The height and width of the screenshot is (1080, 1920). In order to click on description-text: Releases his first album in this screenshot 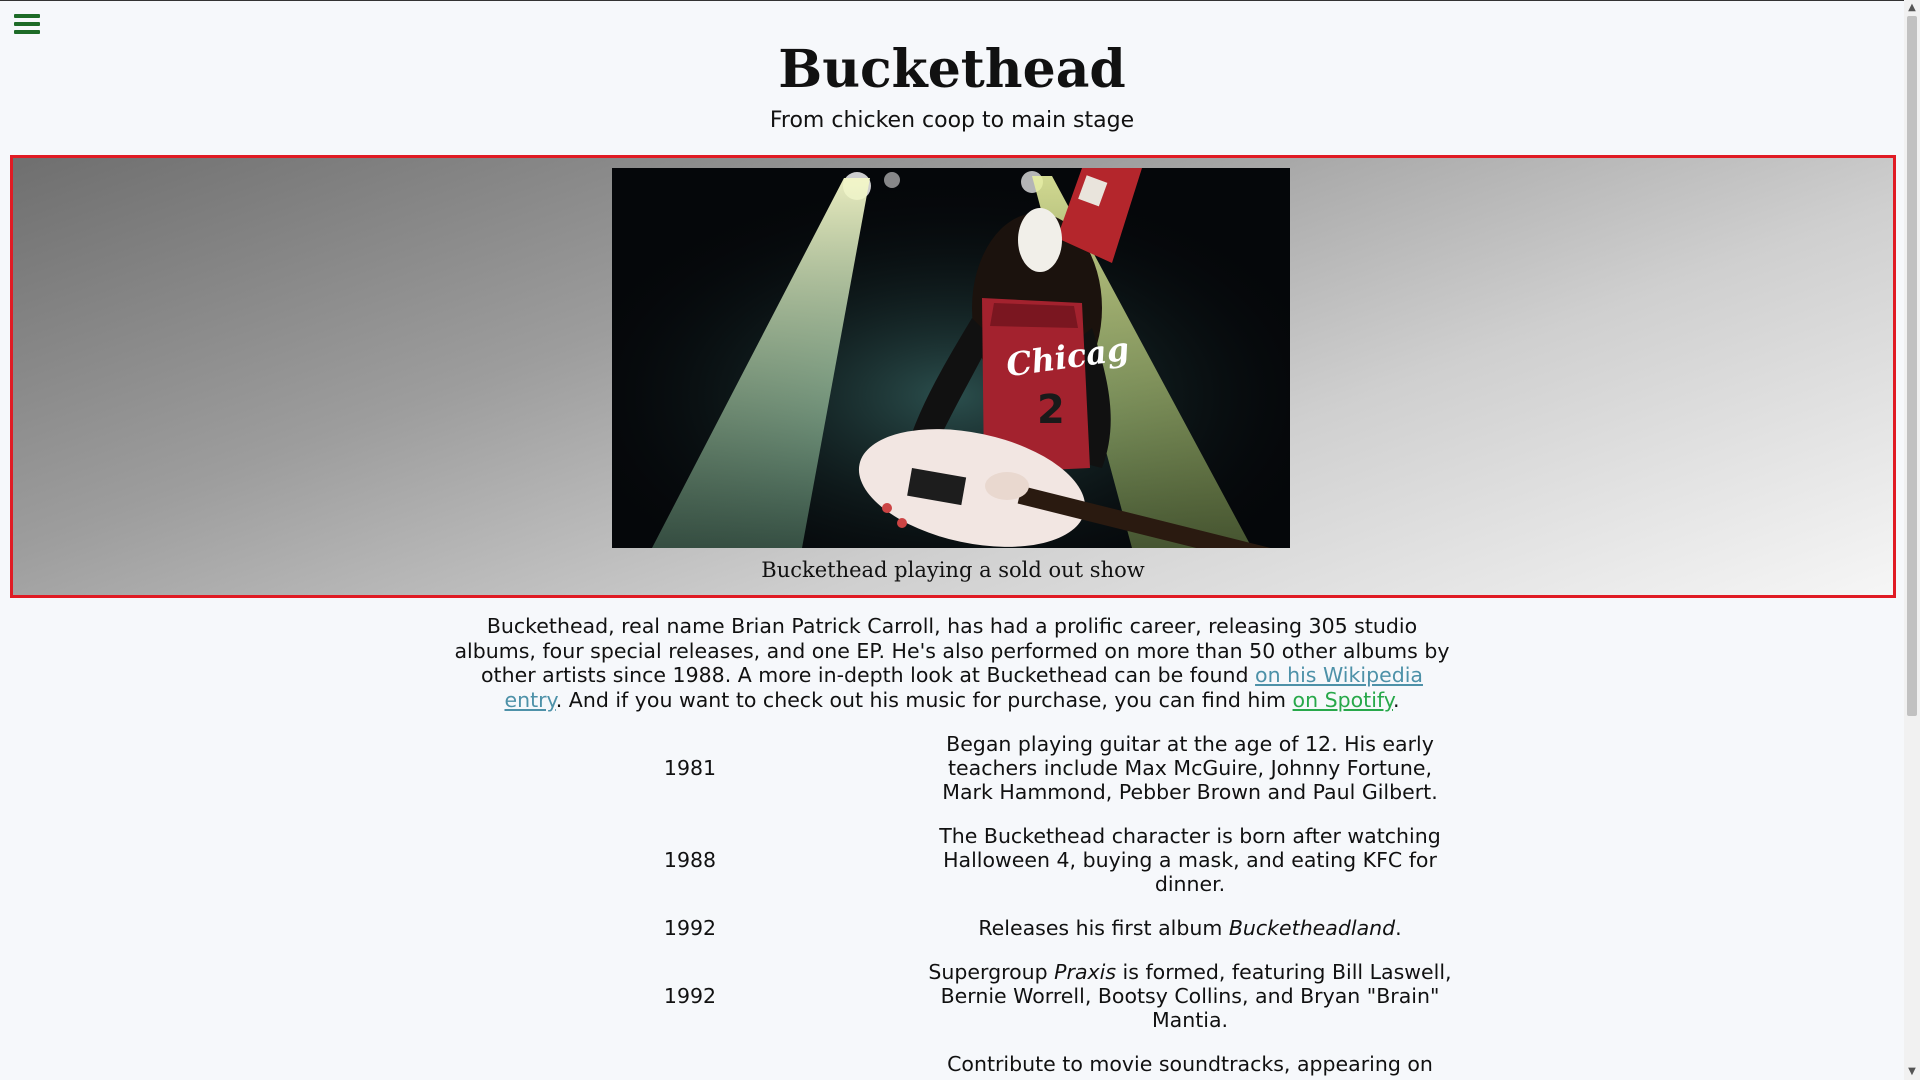, I will do `click(1103, 928)`.